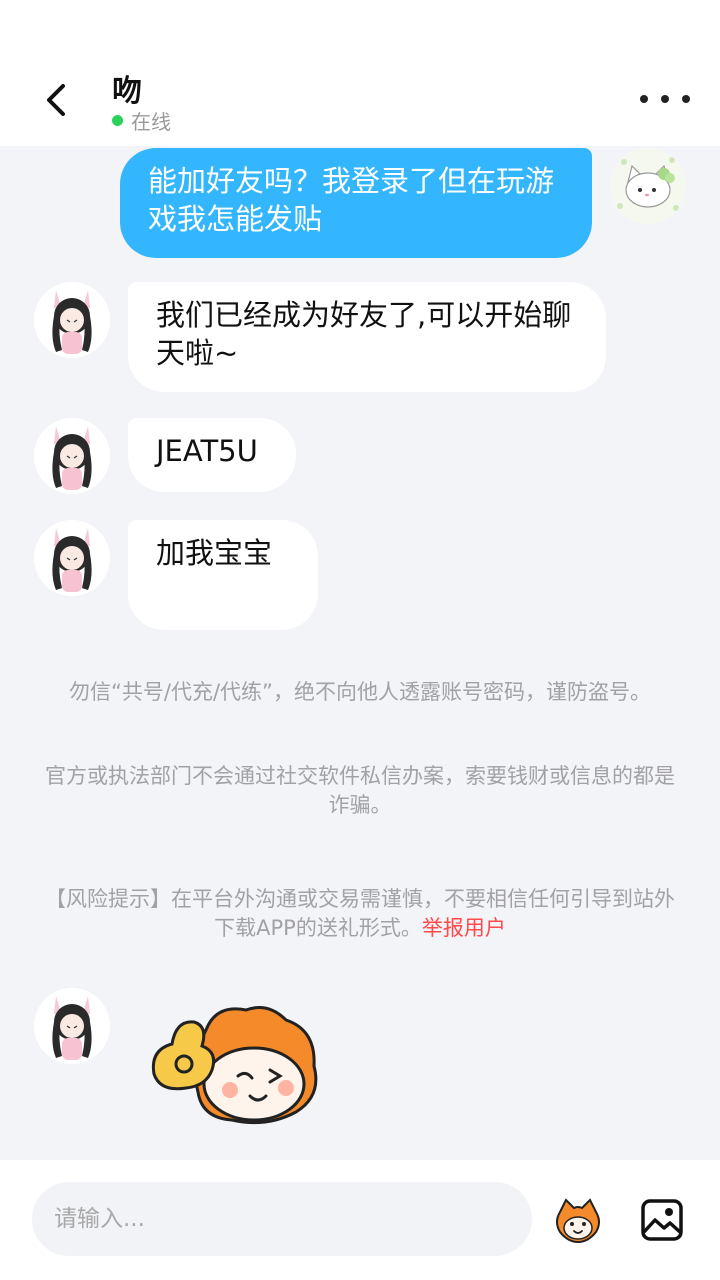 The width and height of the screenshot is (720, 1280). Describe the element at coordinates (127, 91) in the screenshot. I see `chat-title: 吻` at that location.